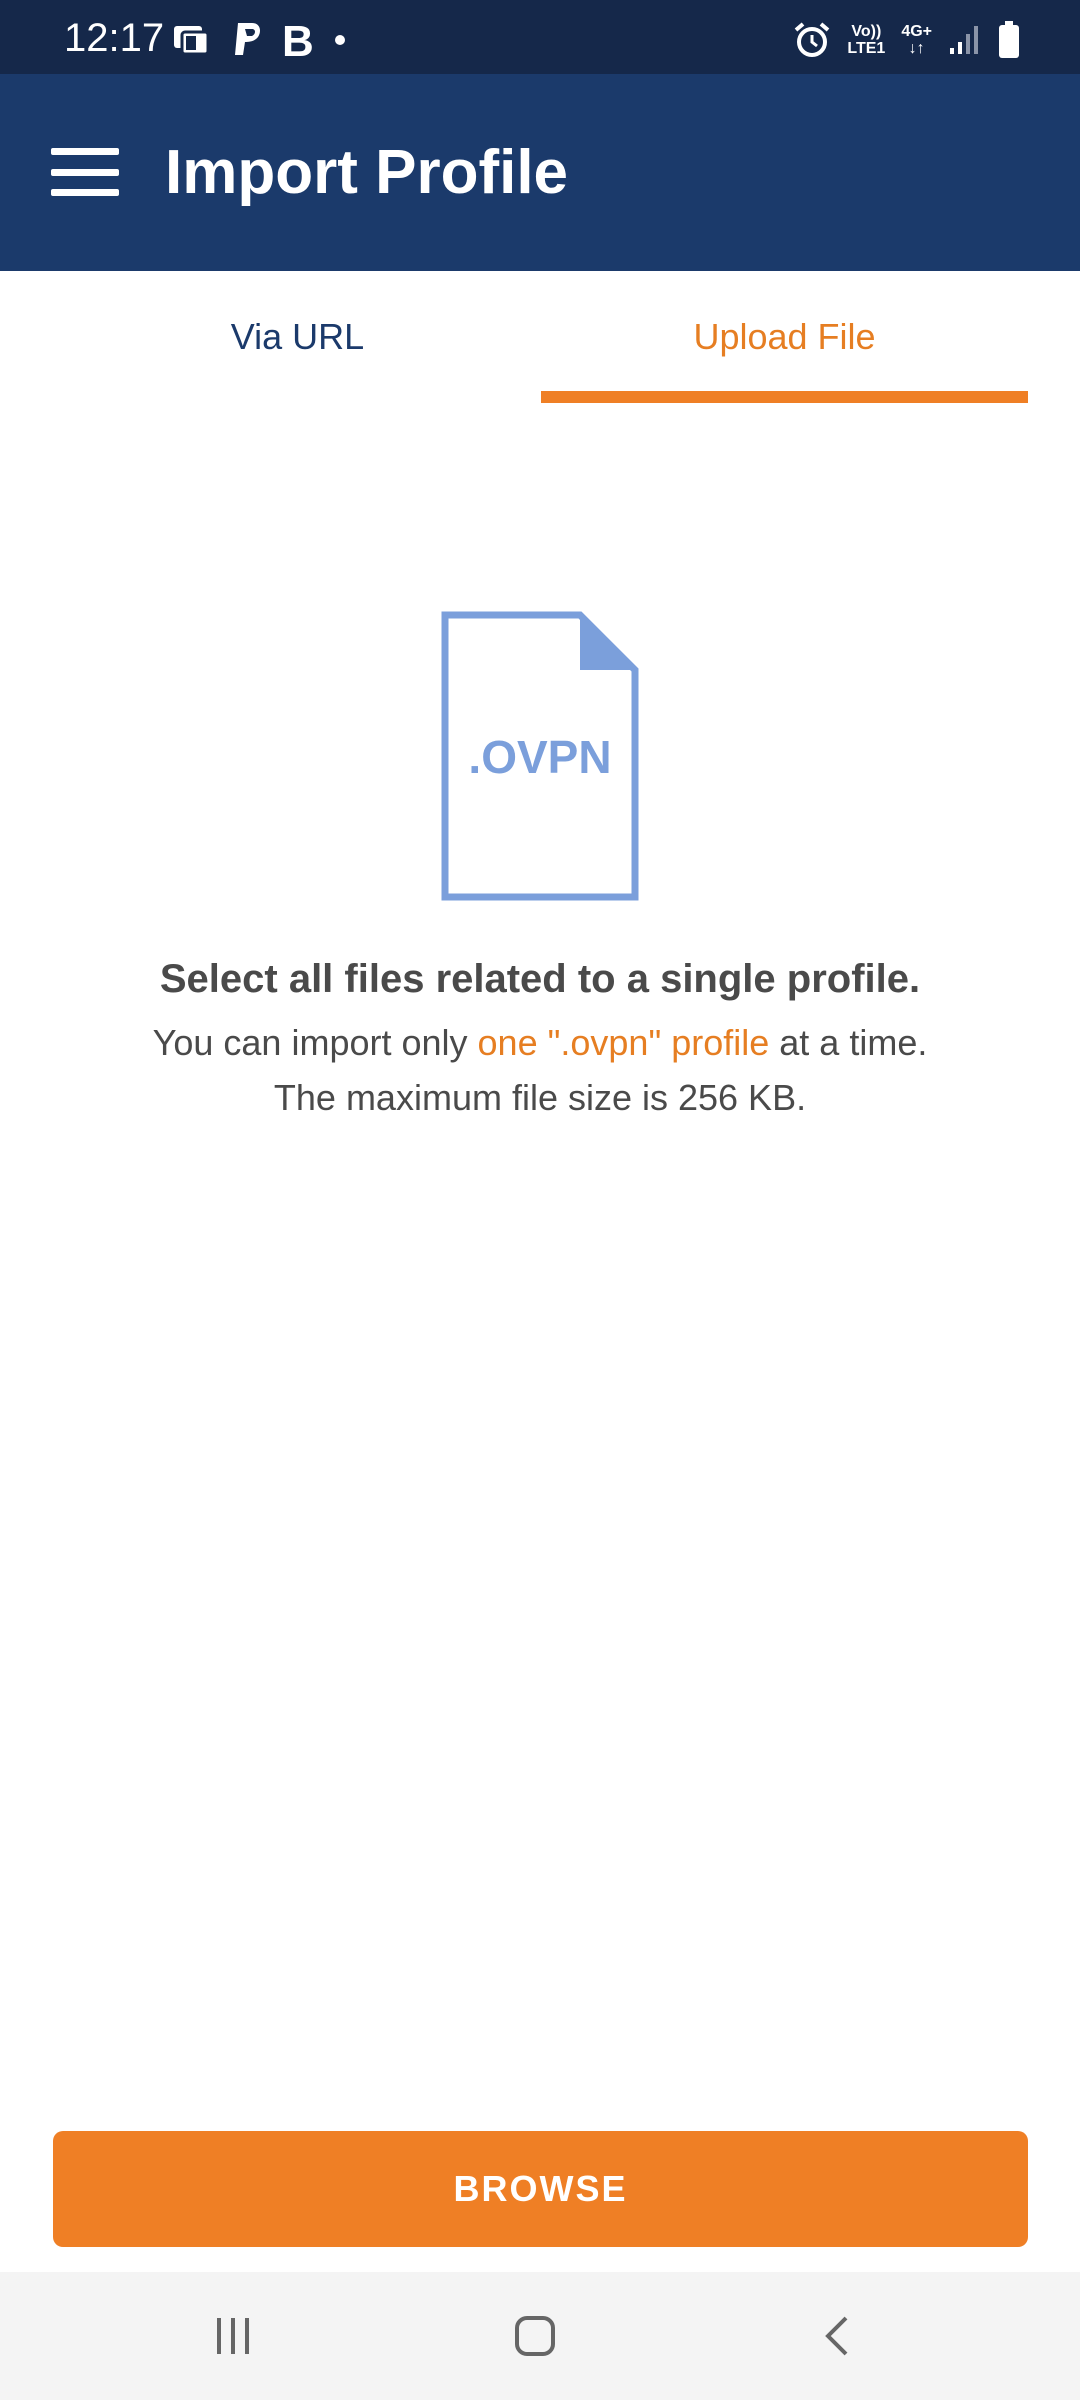  I want to click on app-bar: Import Profile, so click(540, 172).